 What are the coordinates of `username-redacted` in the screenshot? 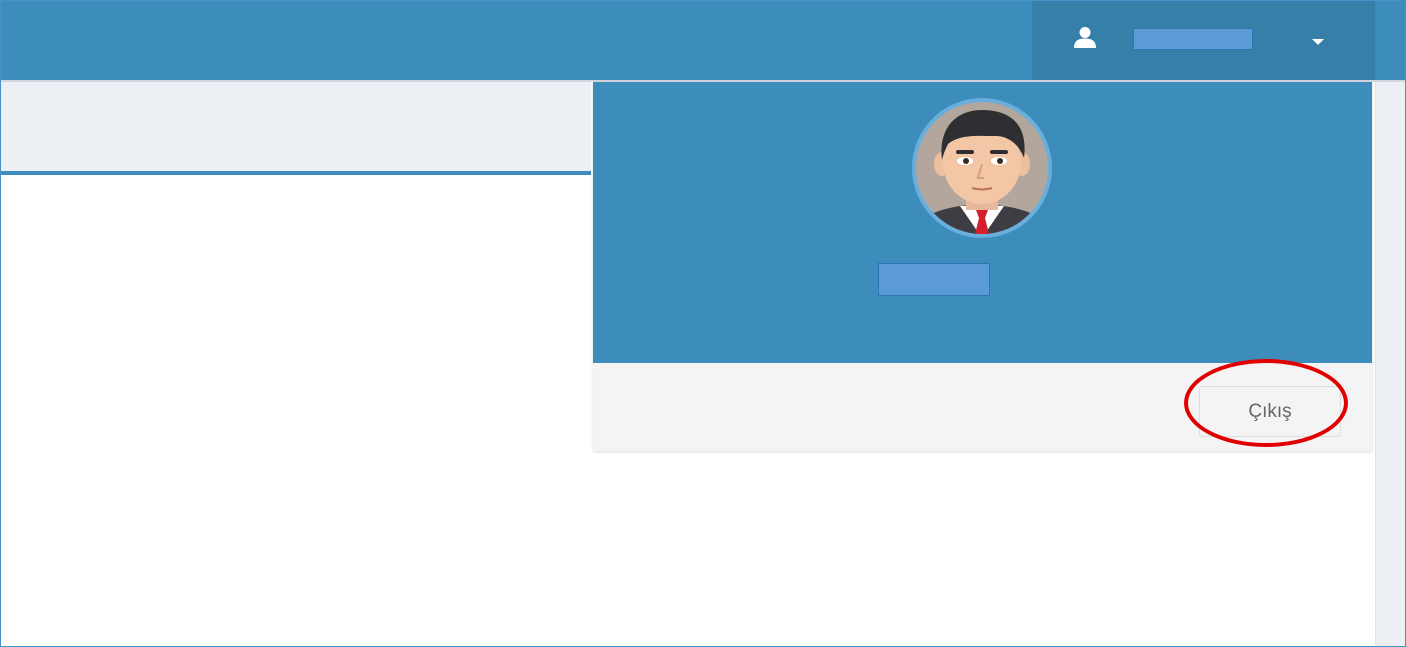 It's located at (1193, 39).